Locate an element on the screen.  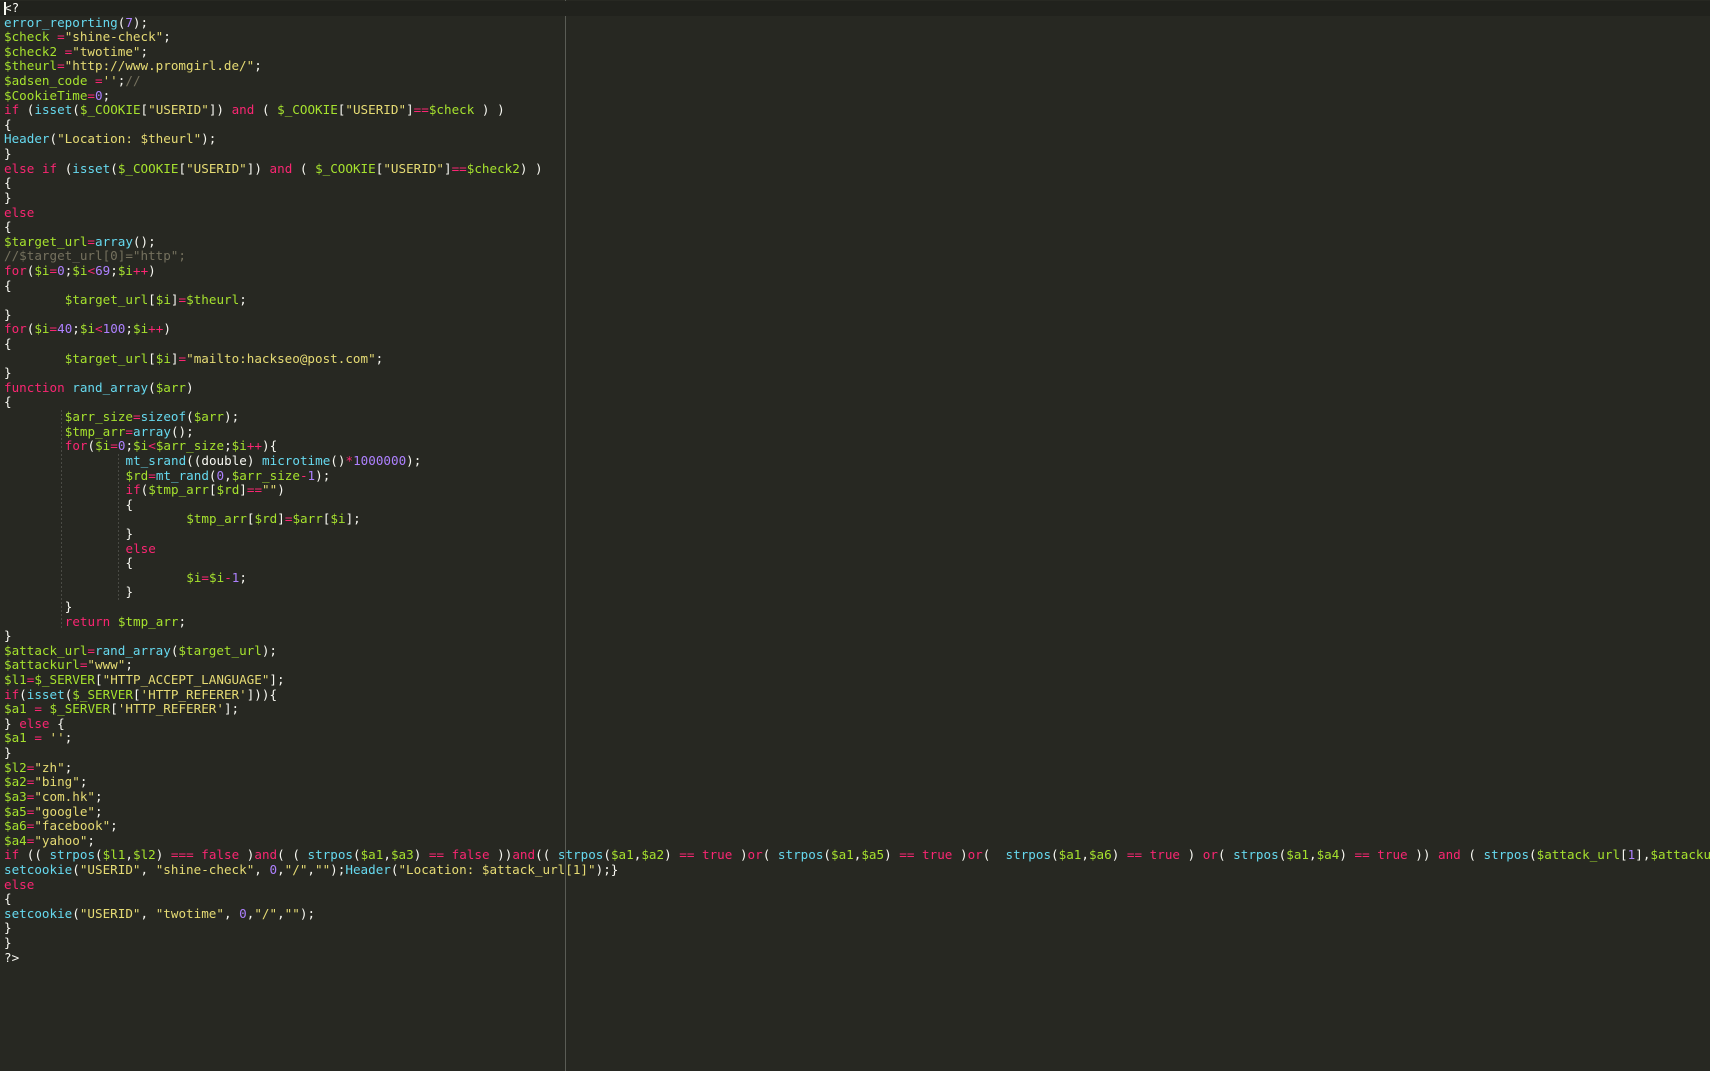
code-line: $arr_size=sizeof($arr); is located at coordinates (855, 417).